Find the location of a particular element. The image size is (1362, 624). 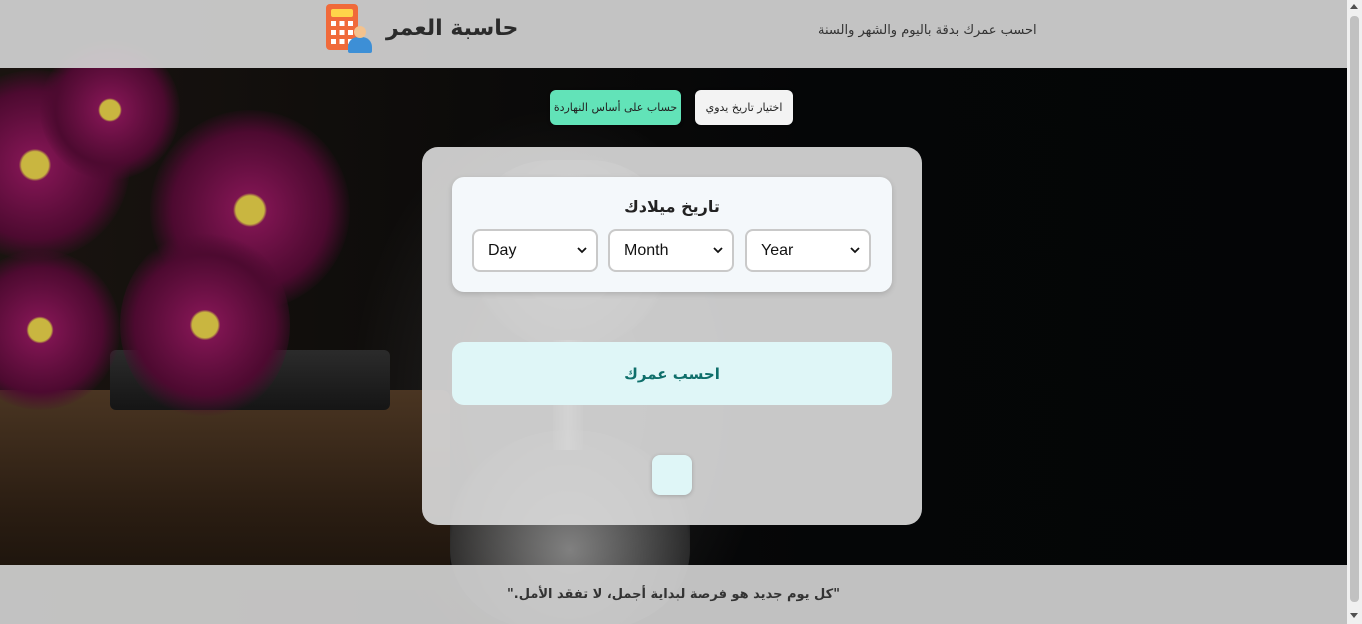

year-select-value: Year is located at coordinates (777, 250).